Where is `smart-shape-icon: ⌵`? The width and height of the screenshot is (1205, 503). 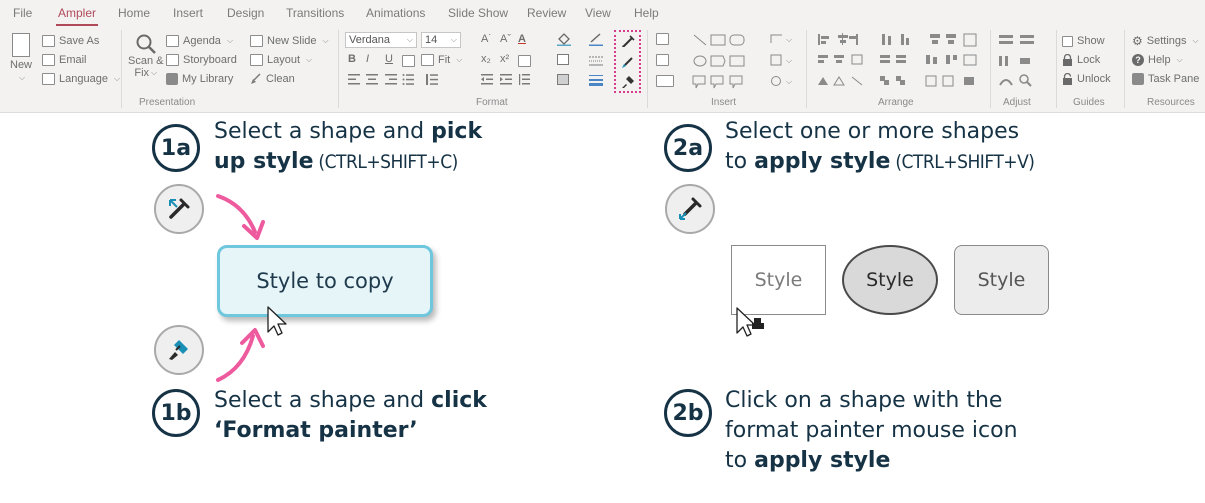
smart-shape-icon: ⌵ is located at coordinates (781, 60).